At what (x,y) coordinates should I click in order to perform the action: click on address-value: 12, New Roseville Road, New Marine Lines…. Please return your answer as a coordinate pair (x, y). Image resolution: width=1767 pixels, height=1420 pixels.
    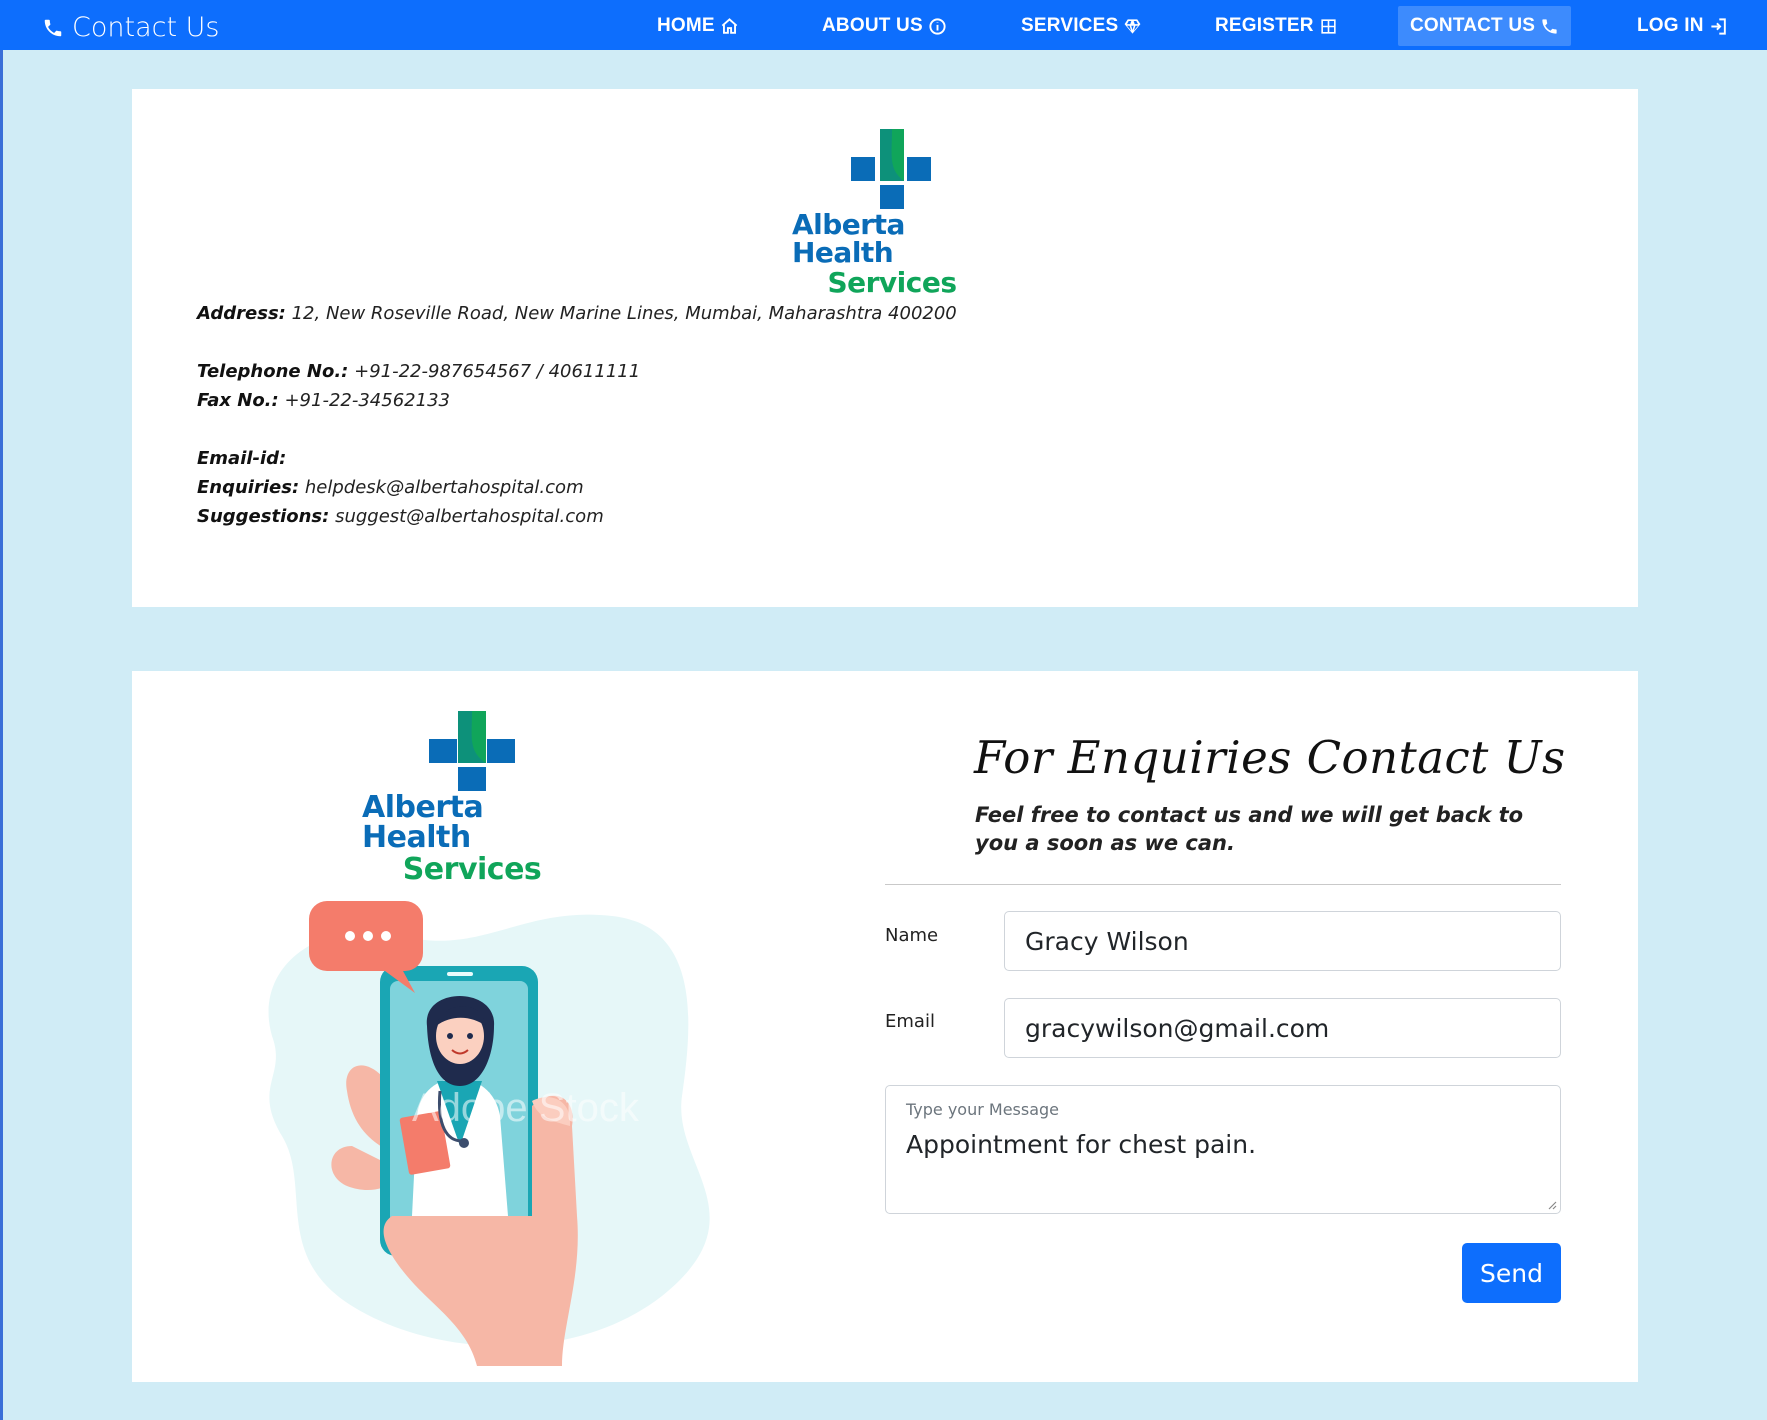
    Looking at the image, I should click on (624, 313).